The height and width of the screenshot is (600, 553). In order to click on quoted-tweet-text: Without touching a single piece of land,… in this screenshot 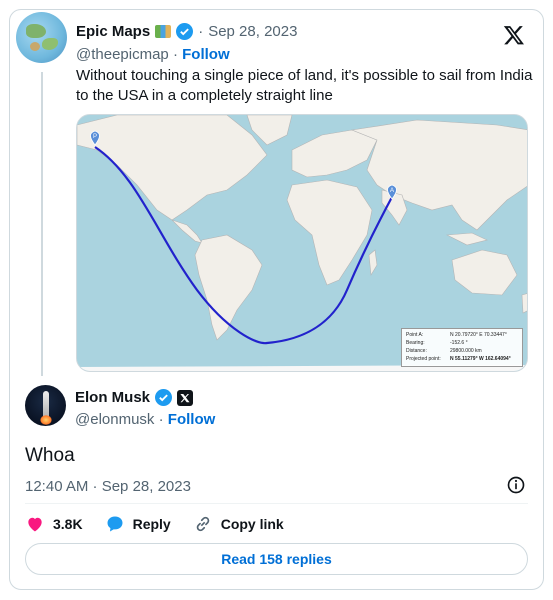, I will do `click(304, 85)`.